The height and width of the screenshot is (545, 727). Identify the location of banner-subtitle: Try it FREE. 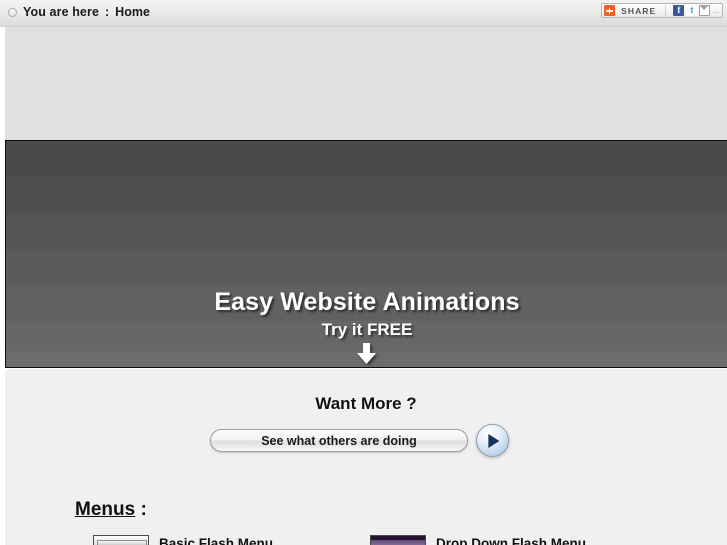
(367, 329).